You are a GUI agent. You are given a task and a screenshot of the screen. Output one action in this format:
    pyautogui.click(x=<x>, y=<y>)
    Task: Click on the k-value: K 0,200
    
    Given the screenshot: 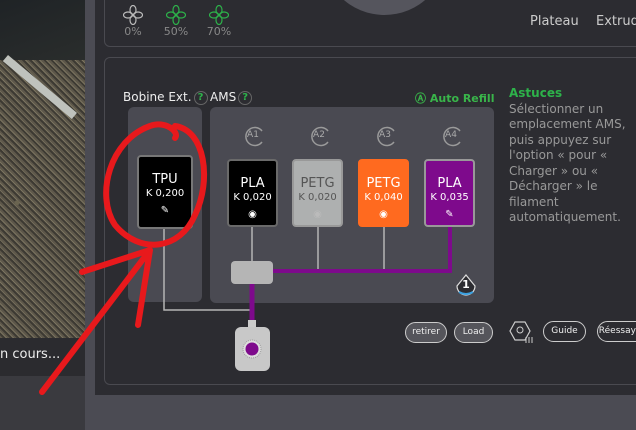 What is the action you would take?
    pyautogui.click(x=165, y=193)
    